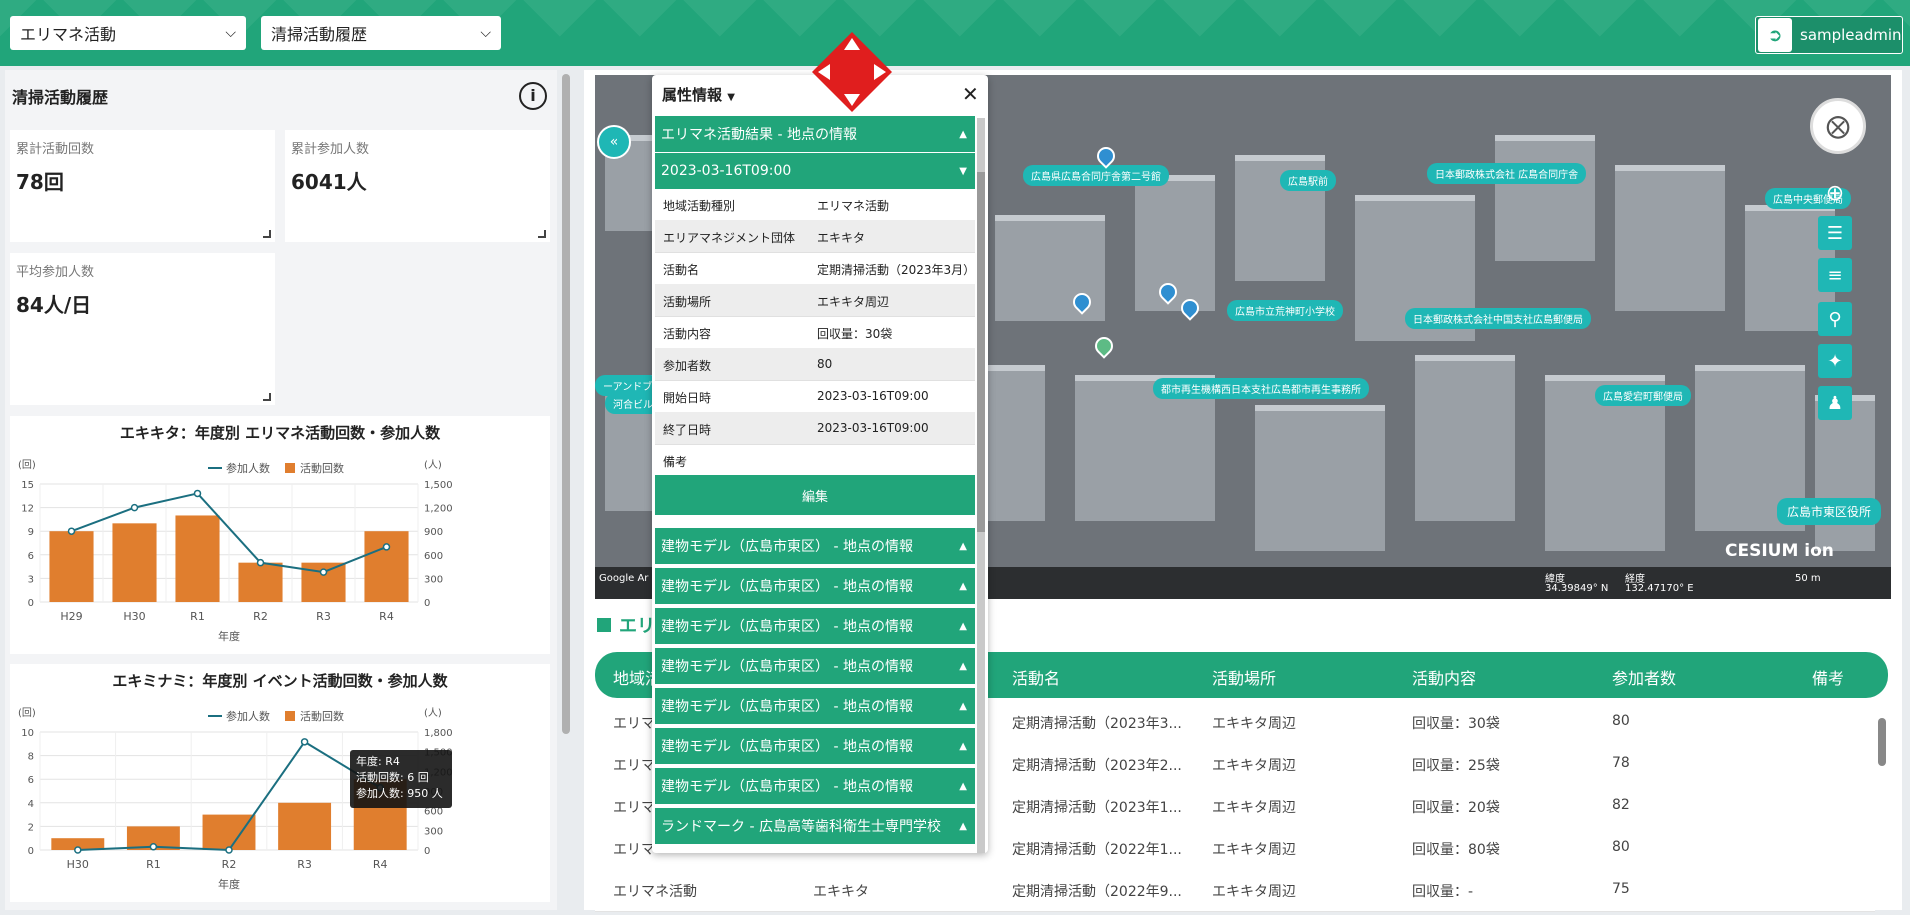 Image resolution: width=1910 pixels, height=915 pixels. What do you see at coordinates (855, 334) in the screenshot?
I see `attribute-value: 回収量：30袋` at bounding box center [855, 334].